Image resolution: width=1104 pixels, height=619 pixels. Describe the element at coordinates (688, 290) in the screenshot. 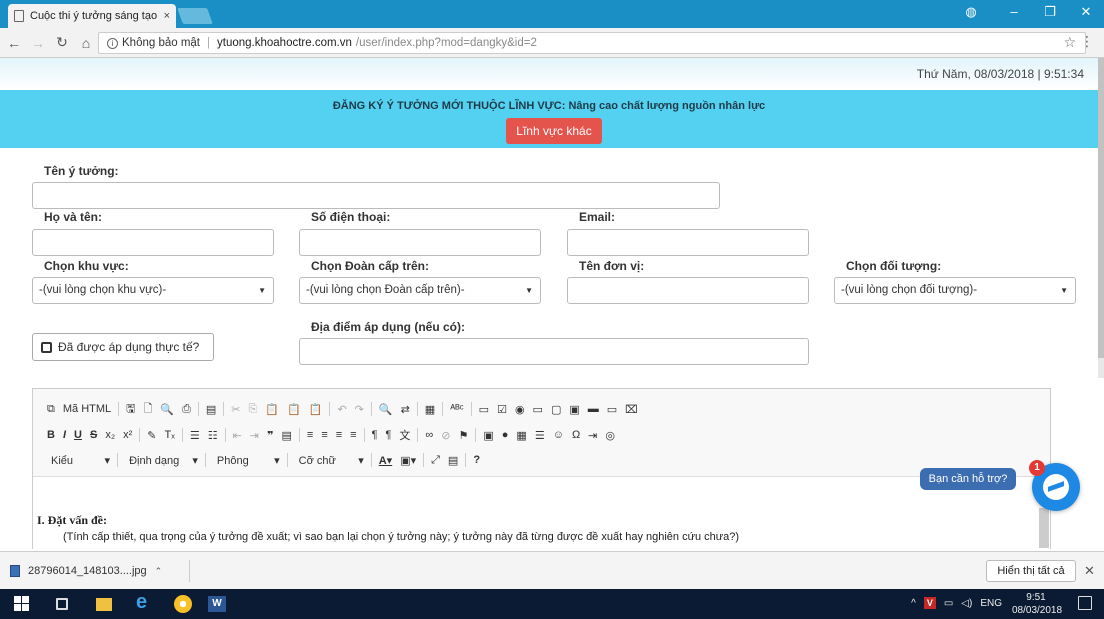

I see `unit-input` at that location.